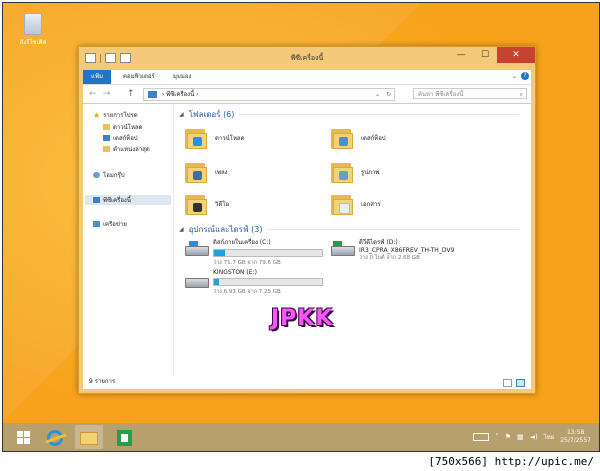  I want to click on volume-icon: ◄), so click(534, 437).